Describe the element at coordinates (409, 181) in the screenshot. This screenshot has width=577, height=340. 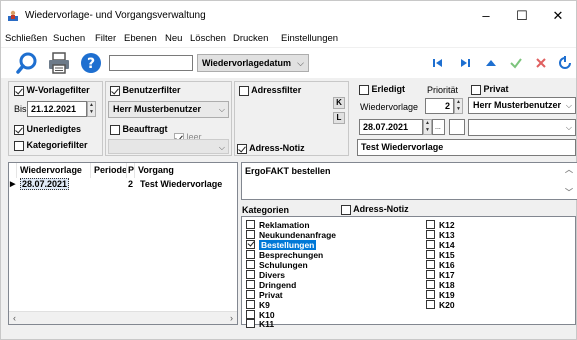
I see `notes-memo: ErgoFAKT bestellen ︿ ﹀` at that location.